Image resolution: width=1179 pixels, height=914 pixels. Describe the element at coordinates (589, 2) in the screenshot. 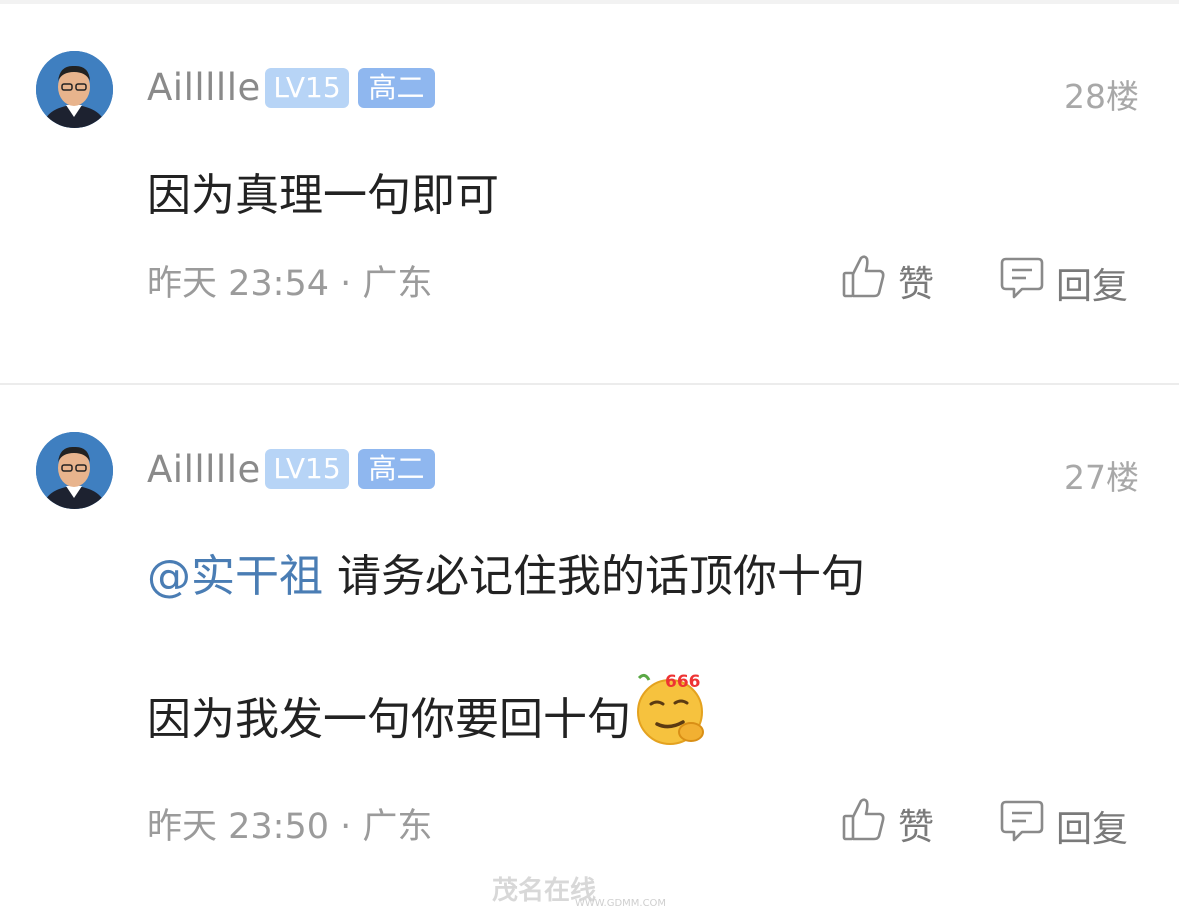

I see `top-separator` at that location.